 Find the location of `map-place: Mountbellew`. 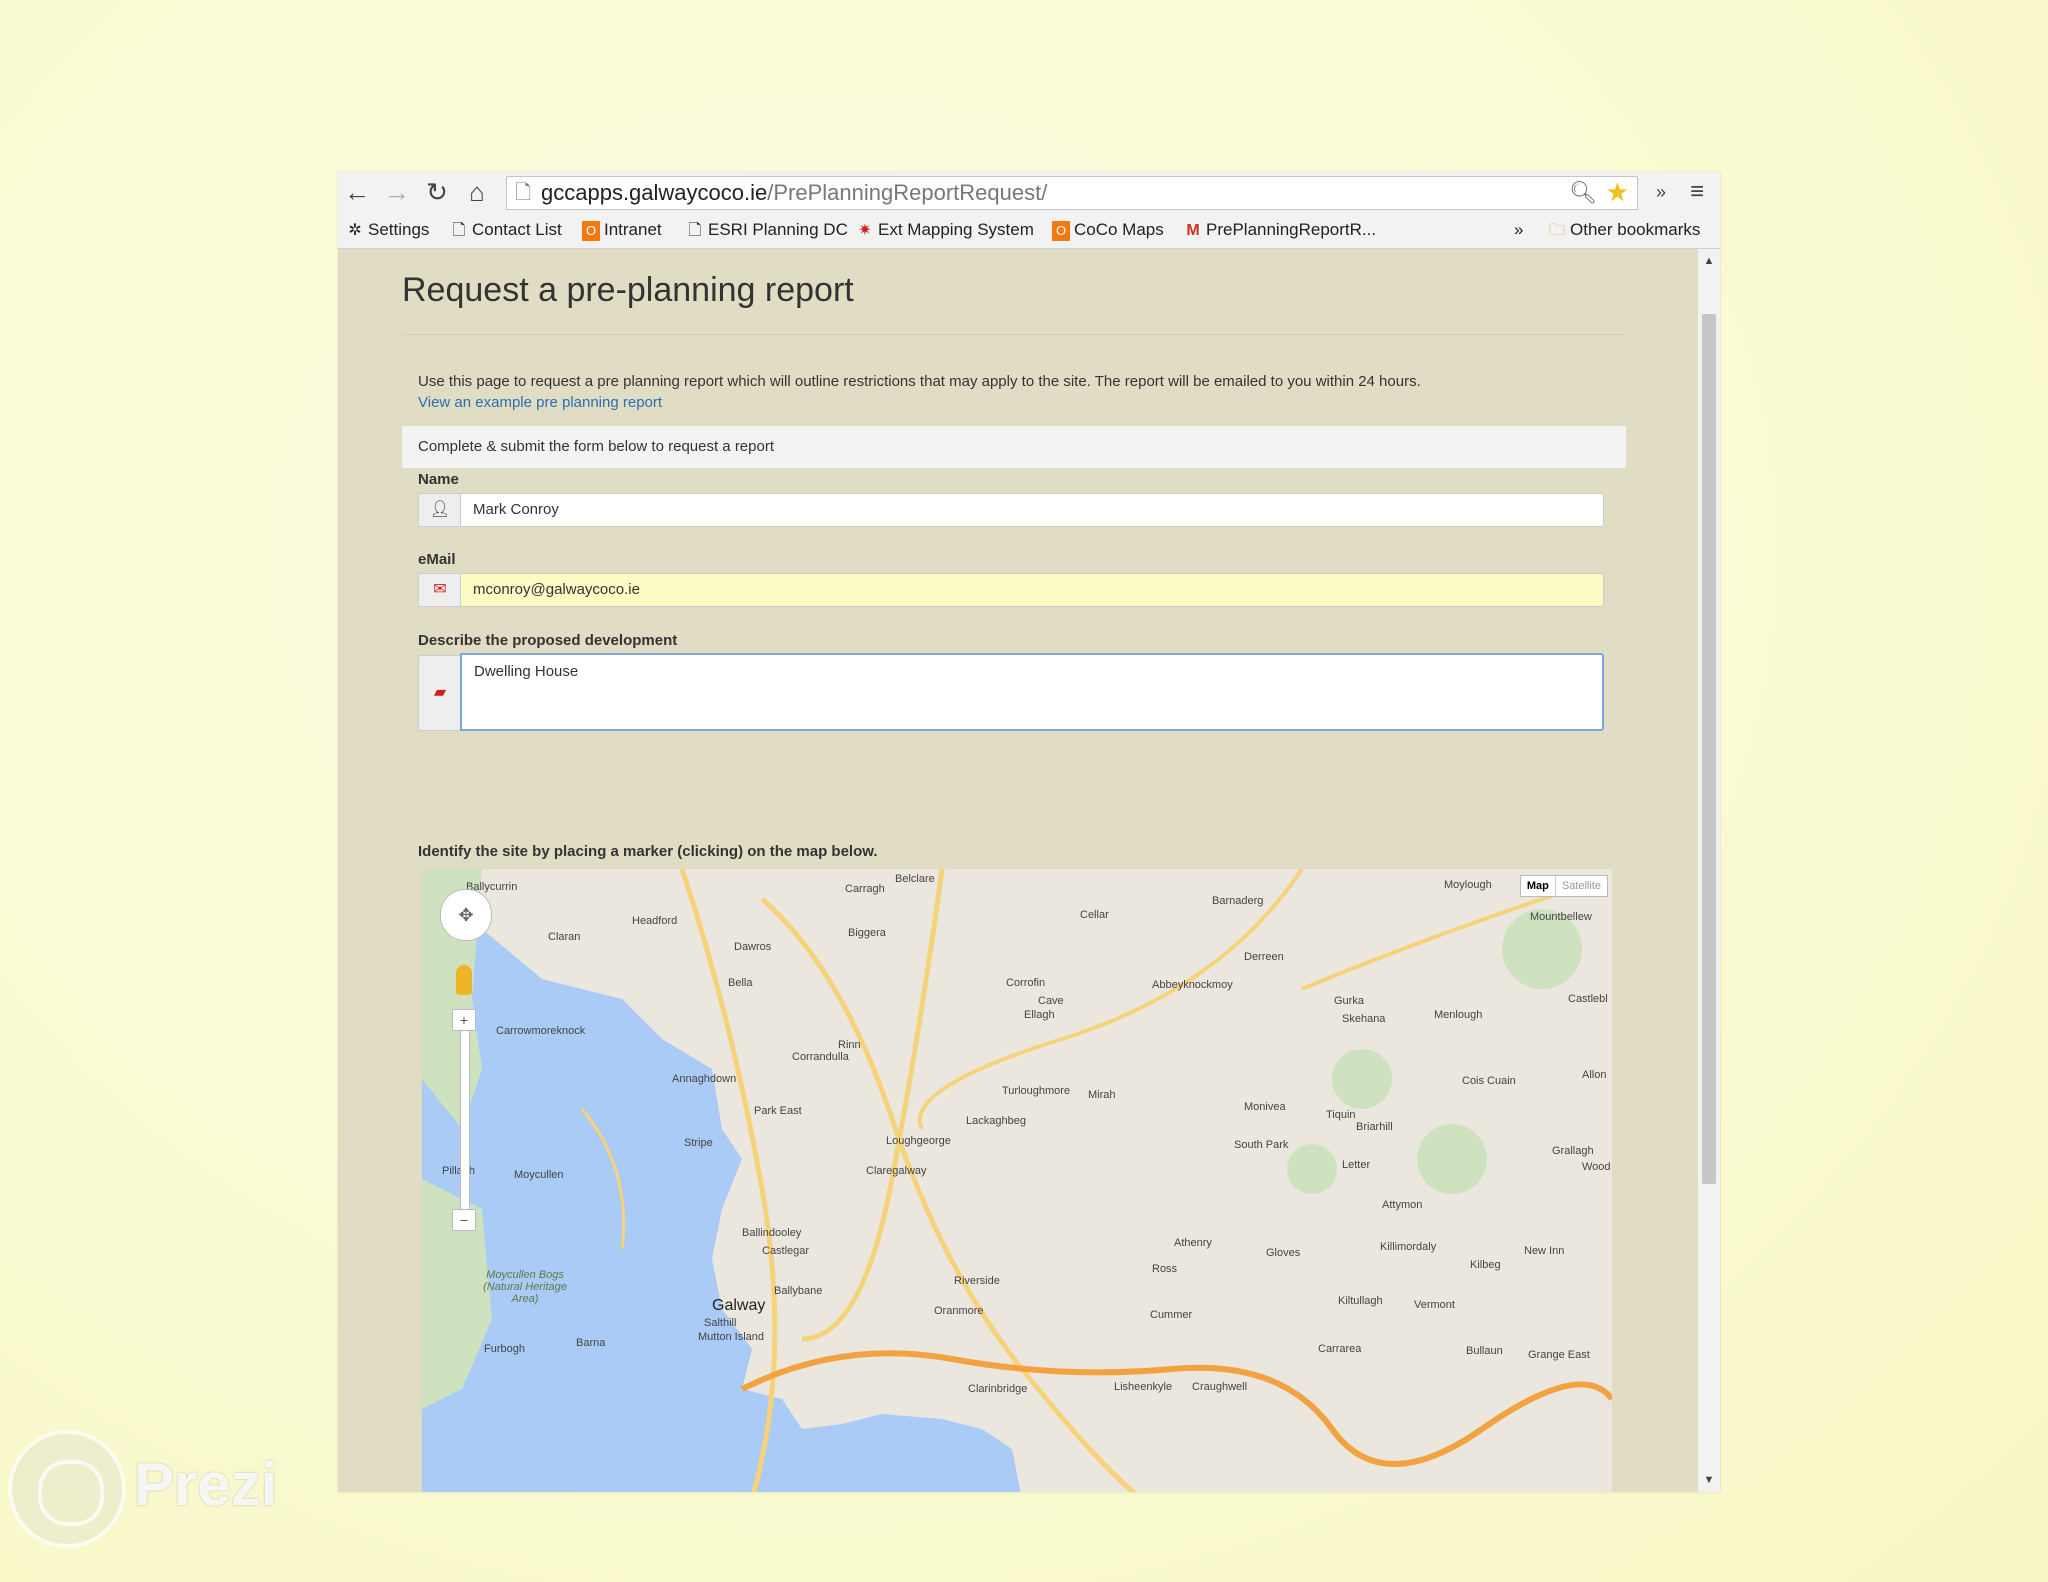

map-place: Mountbellew is located at coordinates (1561, 917).